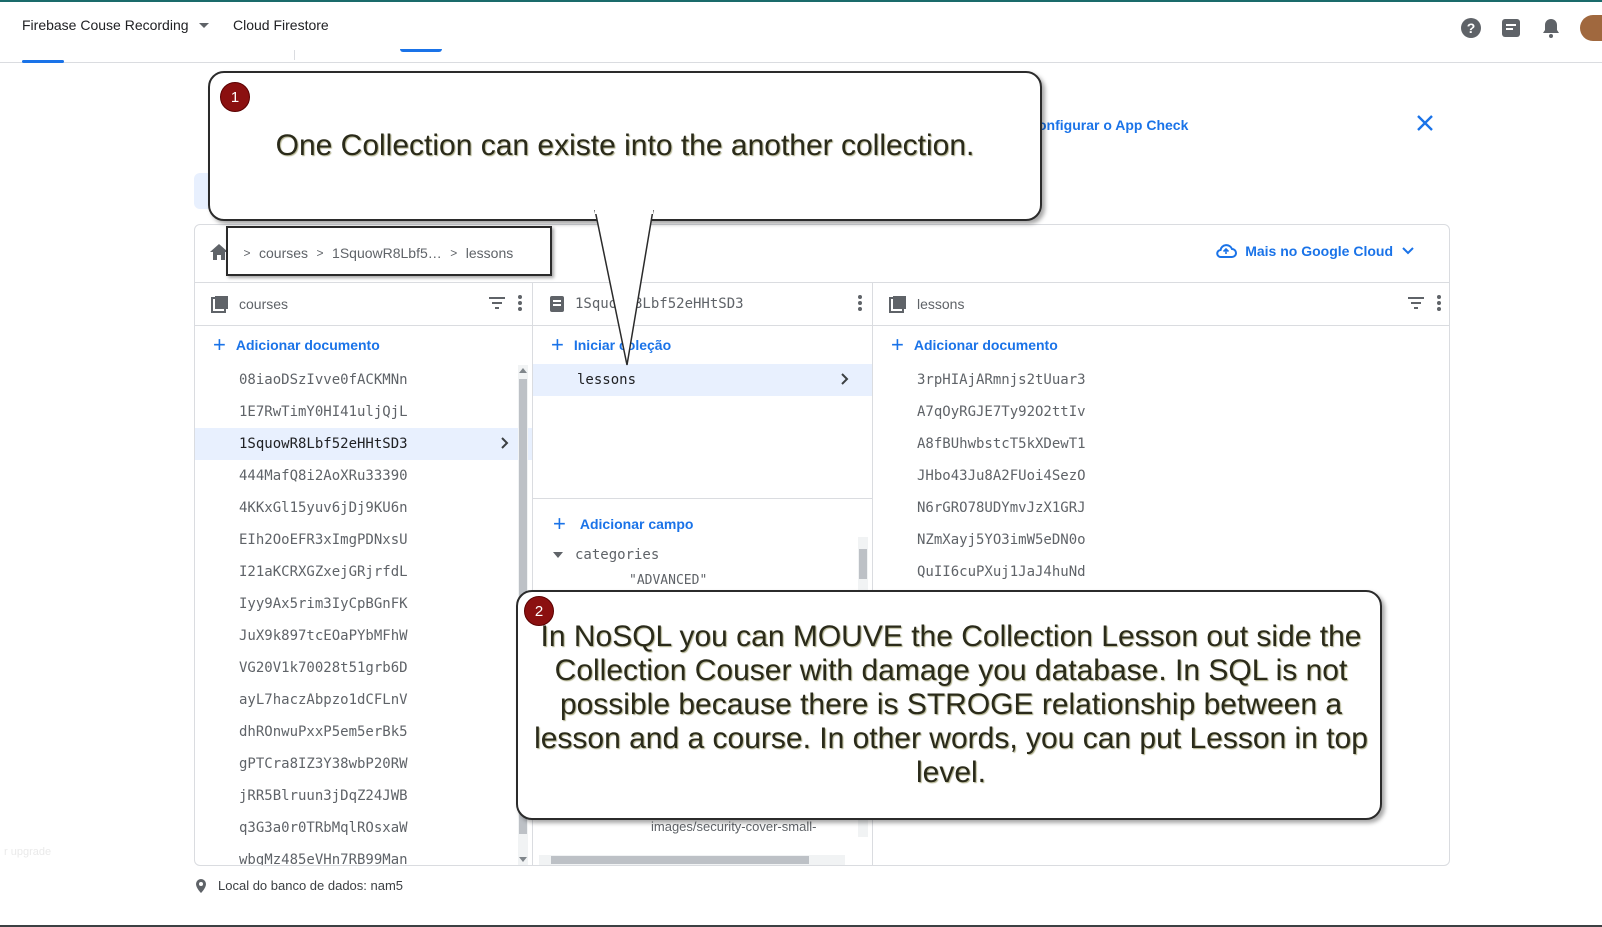 This screenshot has width=1602, height=927. I want to click on document-id: 1E7RwTimY0HI41uljQjL, so click(323, 412).